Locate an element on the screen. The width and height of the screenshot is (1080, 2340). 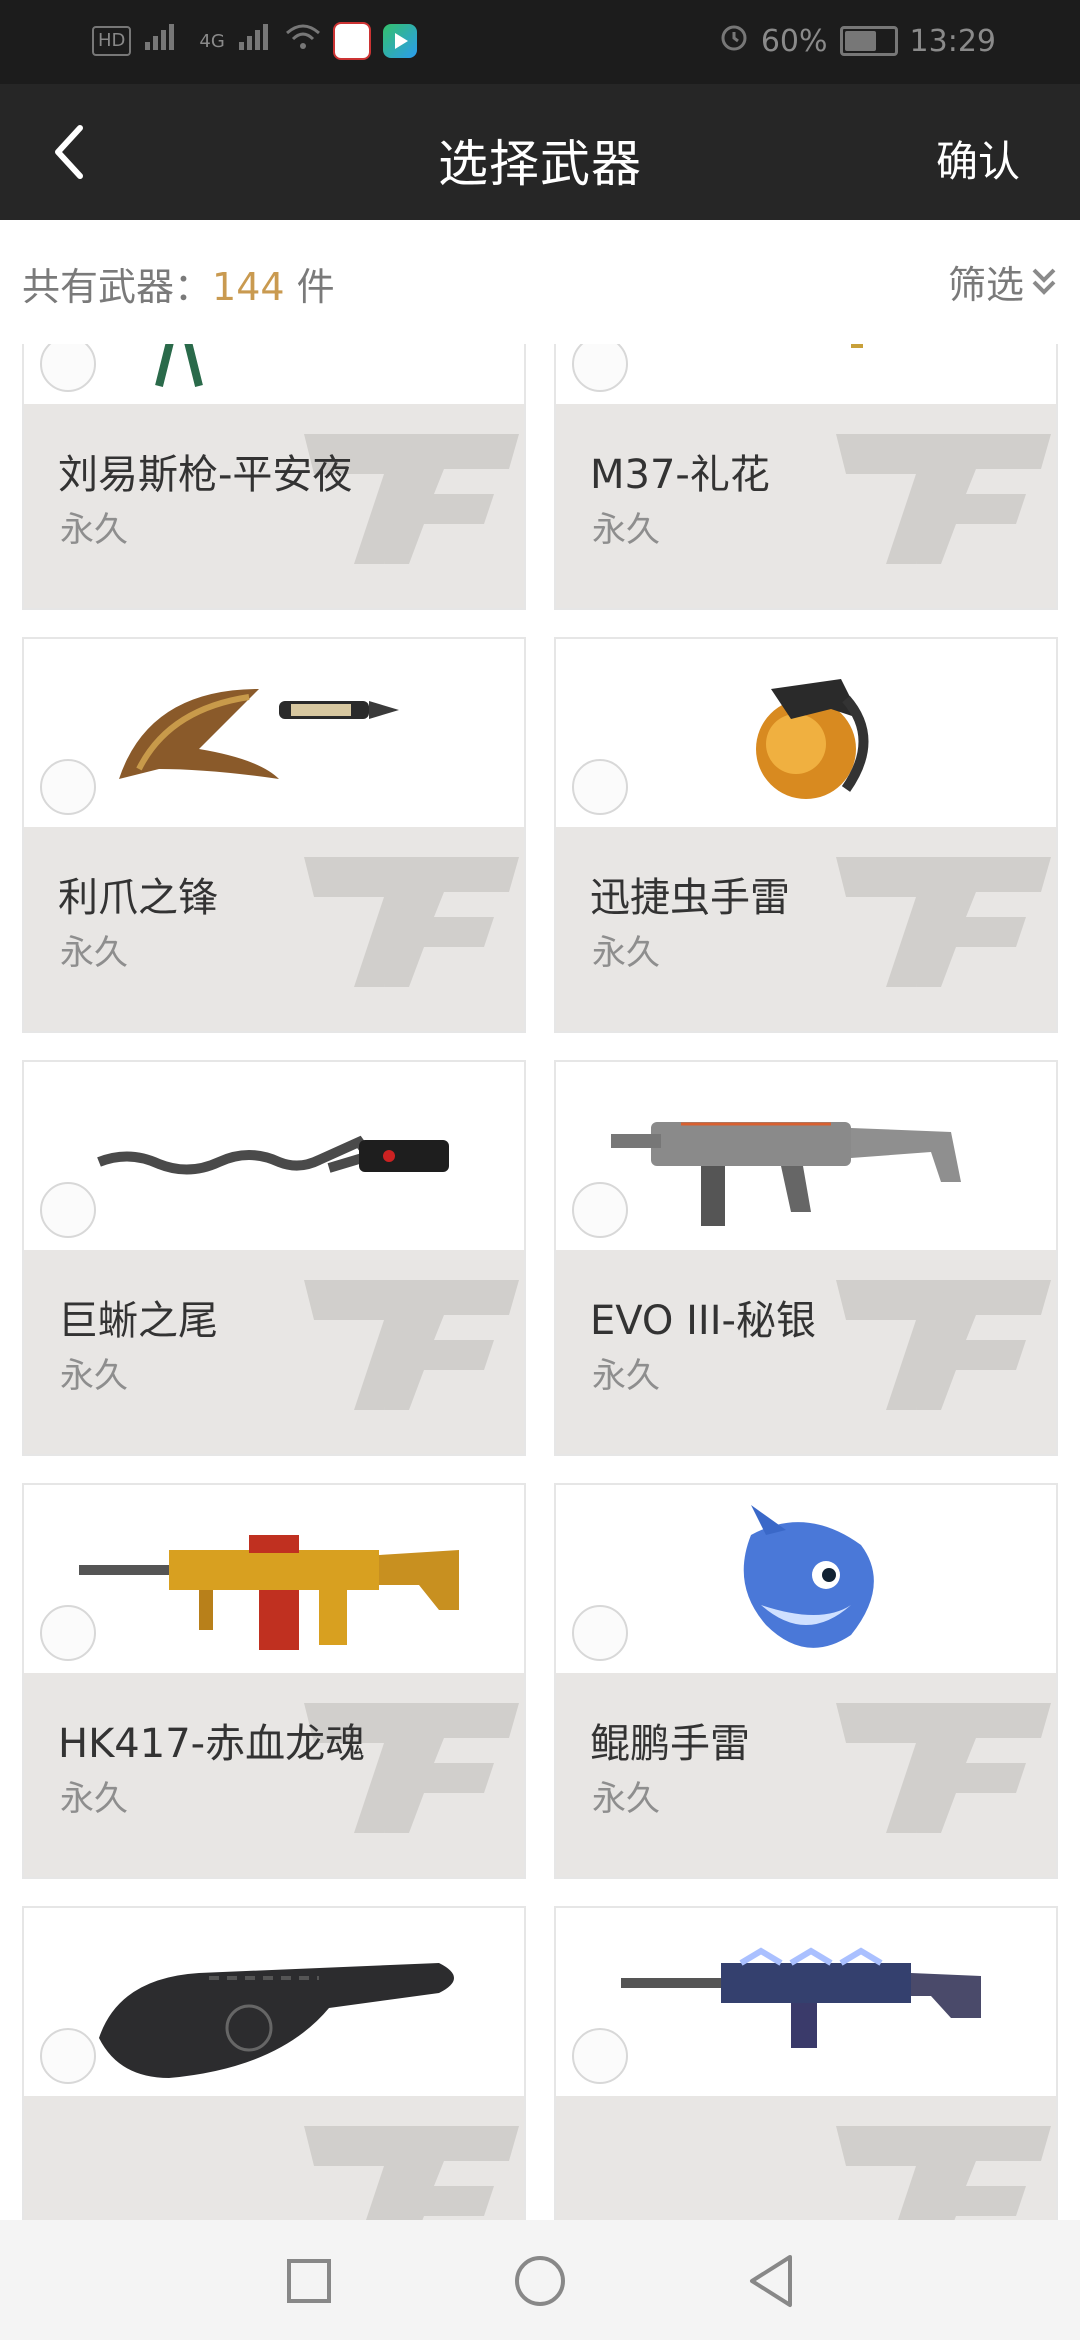
recent-apps-button is located at coordinates (309, 2281).